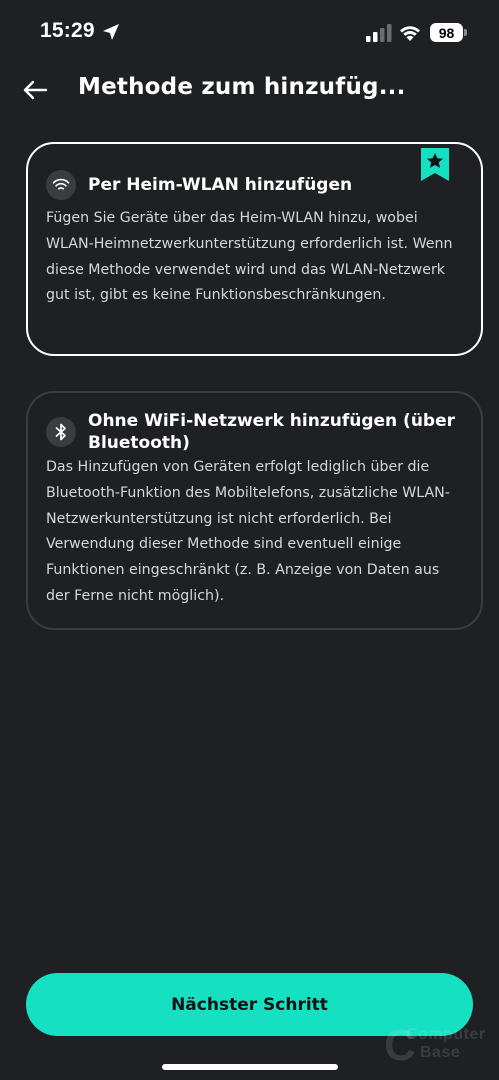 This screenshot has height=1080, width=499. I want to click on status-bar: 15:29 98, so click(249, 33).